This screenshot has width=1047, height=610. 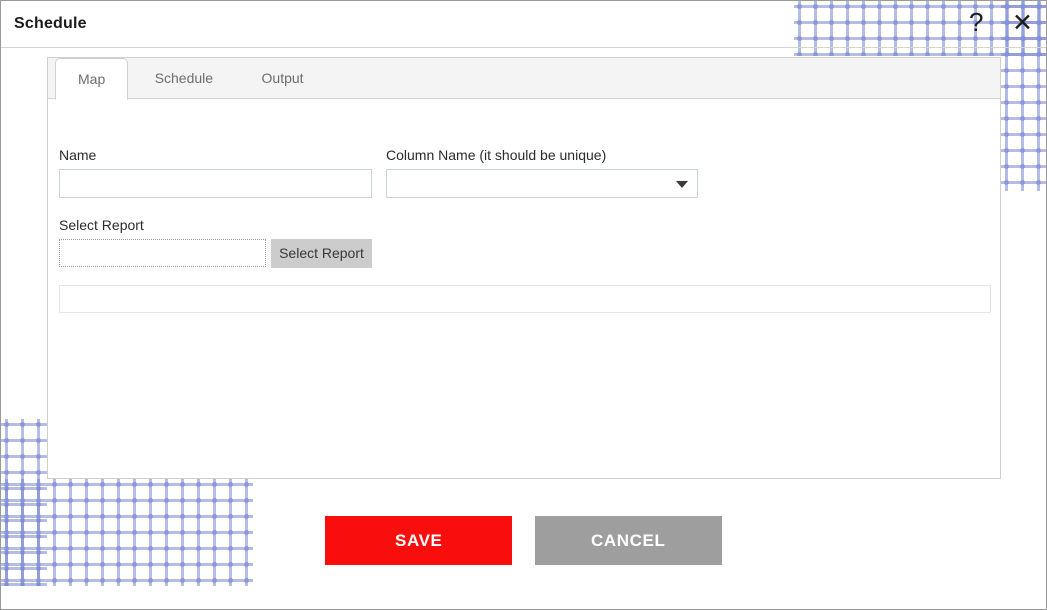 I want to click on cancel-button: CANCEL, so click(x=628, y=540).